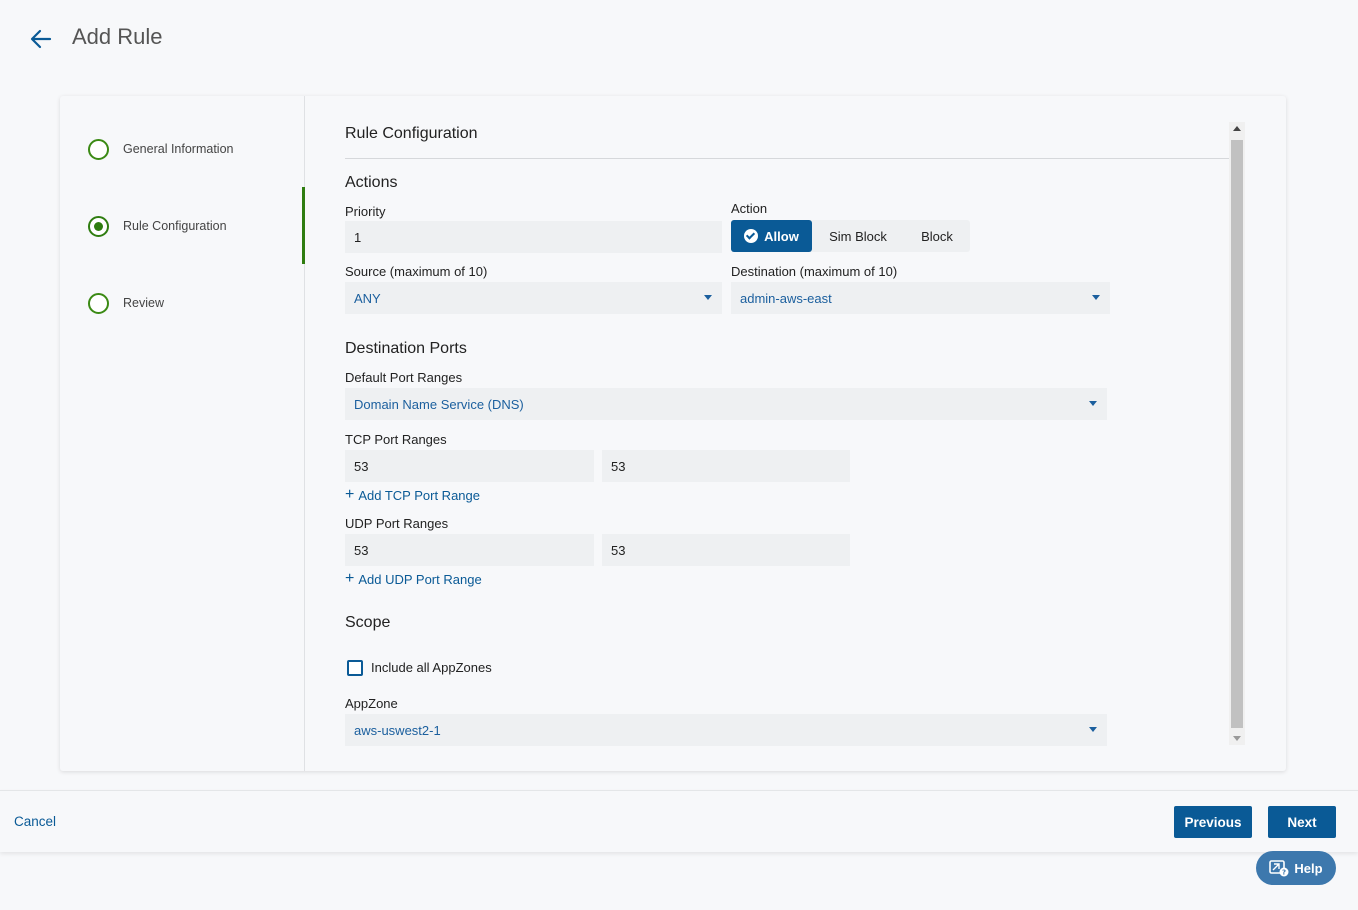  Describe the element at coordinates (117, 36) in the screenshot. I see `page-title: Add Rule` at that location.